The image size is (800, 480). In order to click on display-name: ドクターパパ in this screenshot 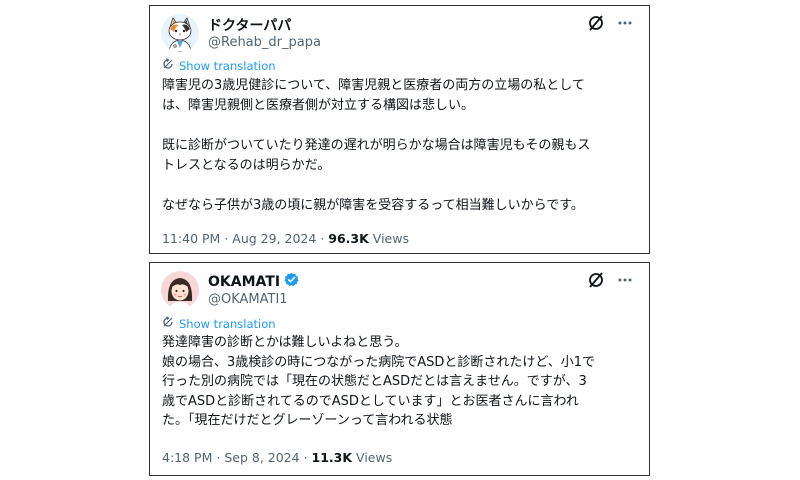, I will do `click(249, 25)`.